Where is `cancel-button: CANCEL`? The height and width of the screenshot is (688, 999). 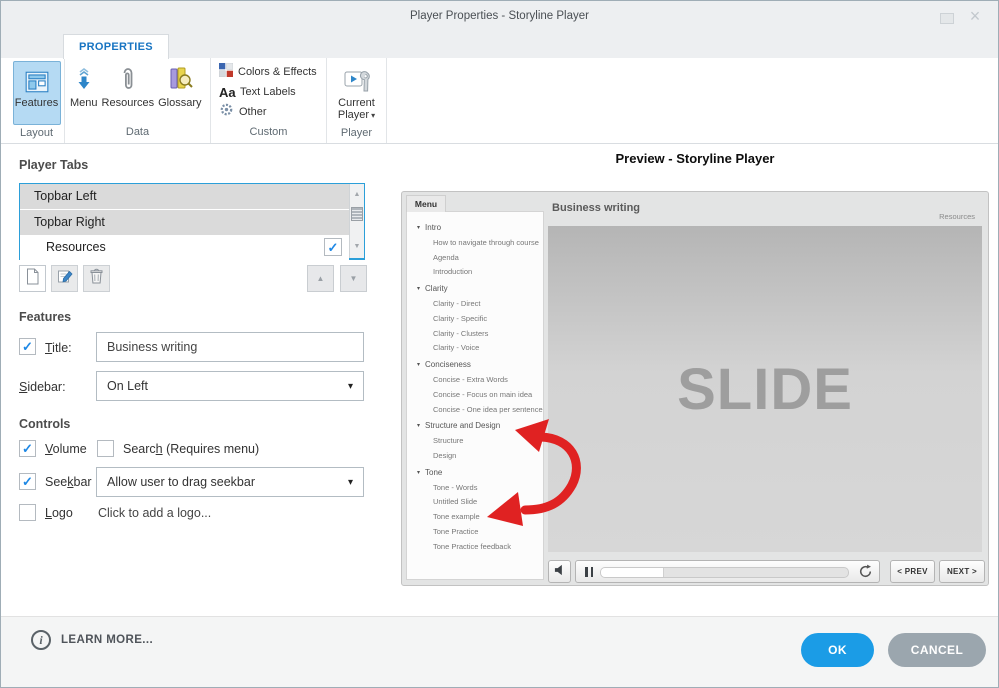 cancel-button: CANCEL is located at coordinates (937, 650).